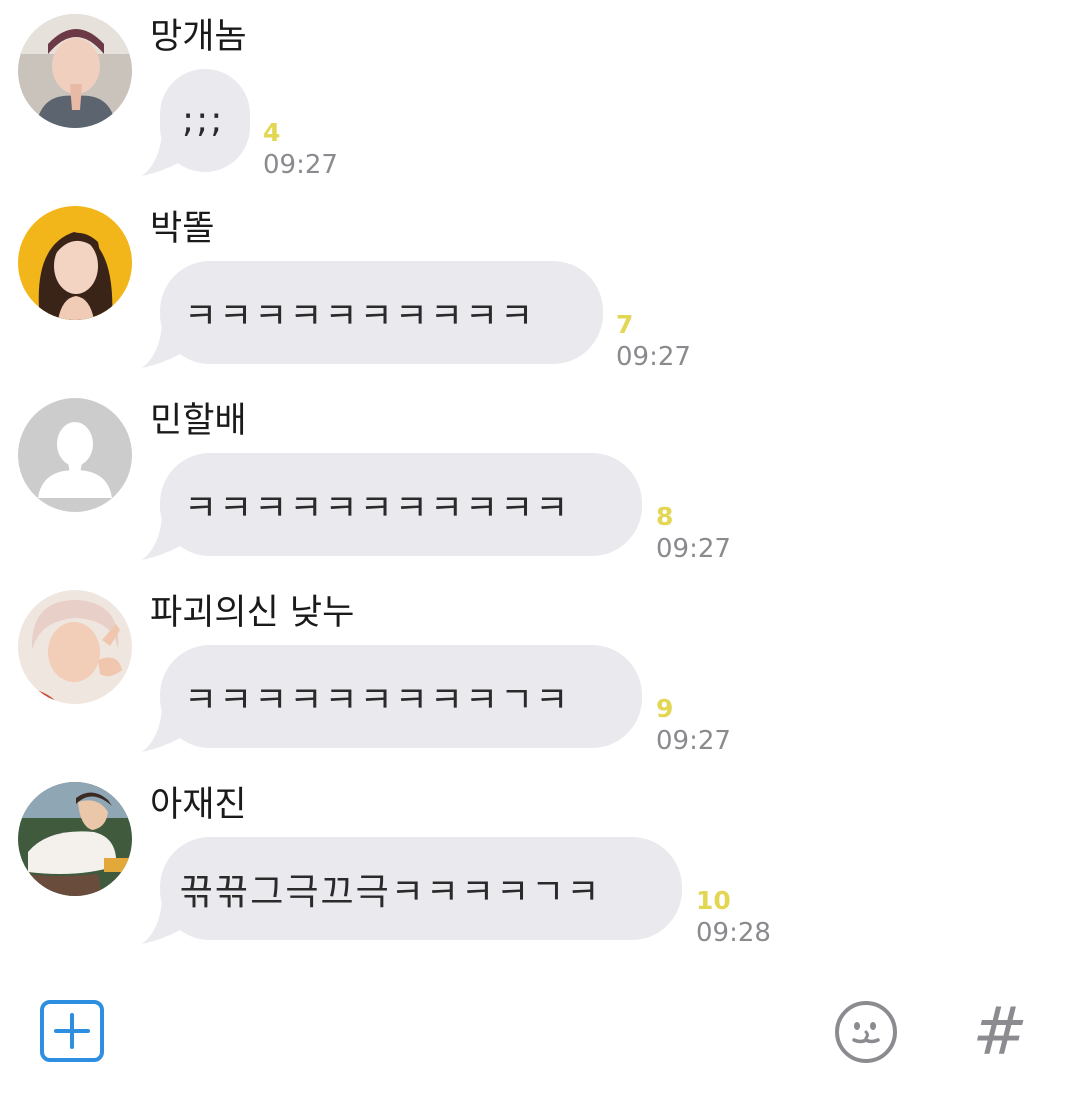  Describe the element at coordinates (198, 37) in the screenshot. I see `sender-name: 망개놈` at that location.